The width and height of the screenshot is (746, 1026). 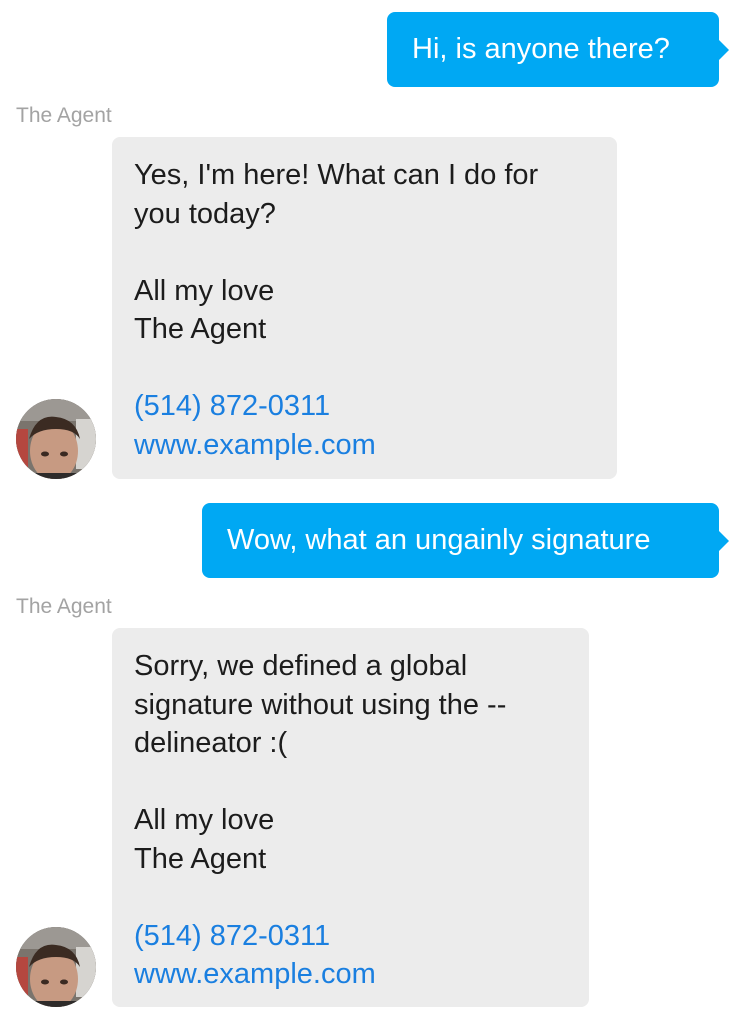 What do you see at coordinates (439, 540) in the screenshot?
I see `message-text: Wow, what an ungainly signature` at bounding box center [439, 540].